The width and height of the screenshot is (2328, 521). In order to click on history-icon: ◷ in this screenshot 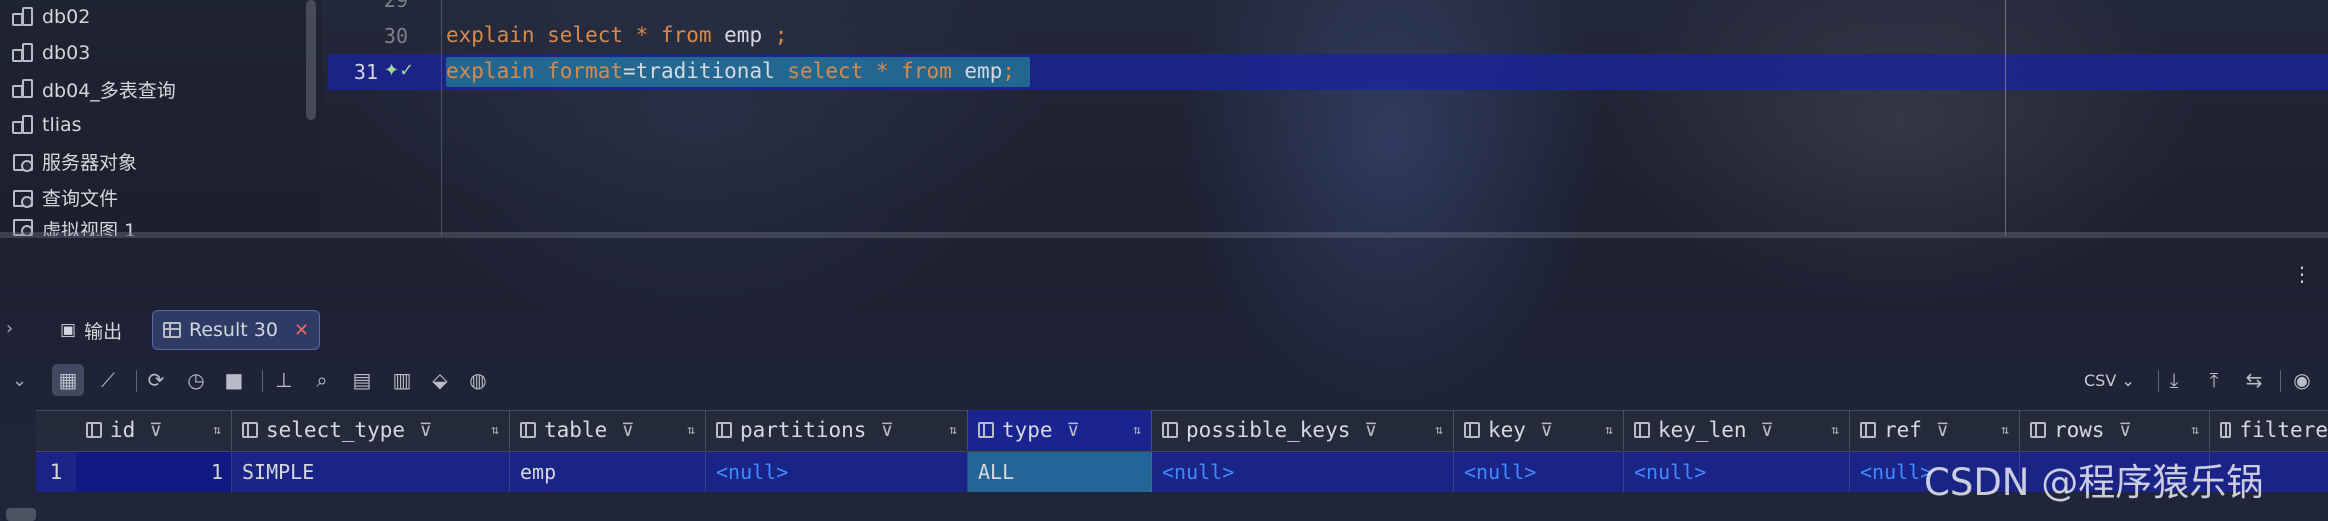, I will do `click(196, 380)`.